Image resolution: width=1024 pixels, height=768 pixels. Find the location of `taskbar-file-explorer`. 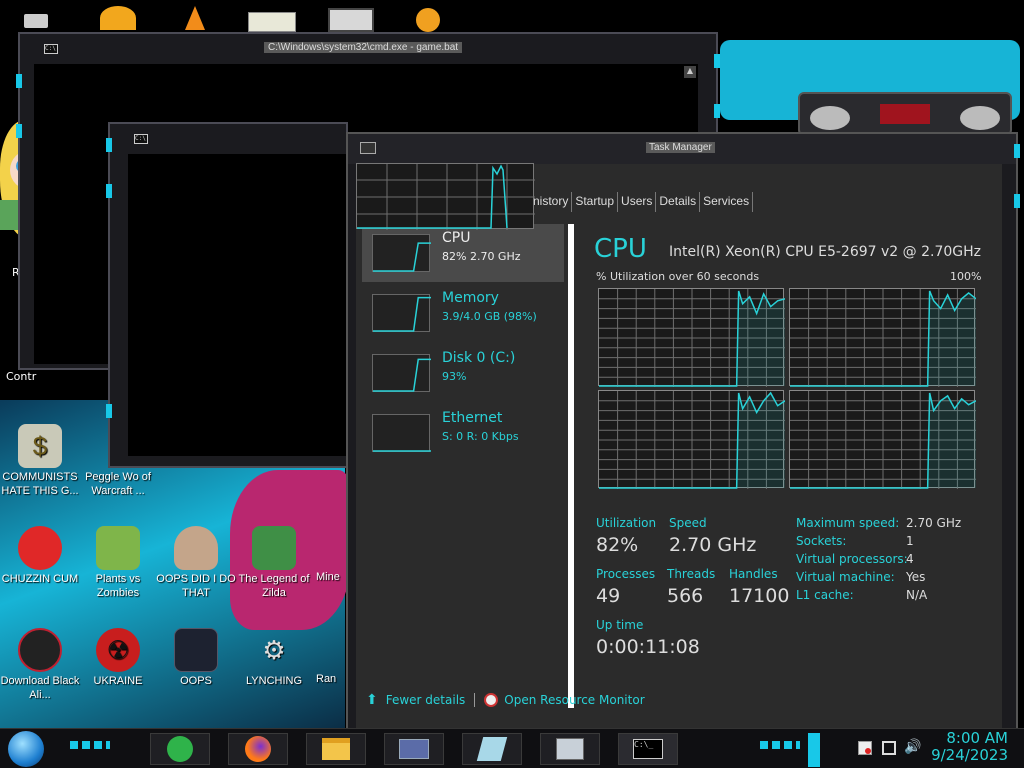

taskbar-file-explorer is located at coordinates (336, 749).